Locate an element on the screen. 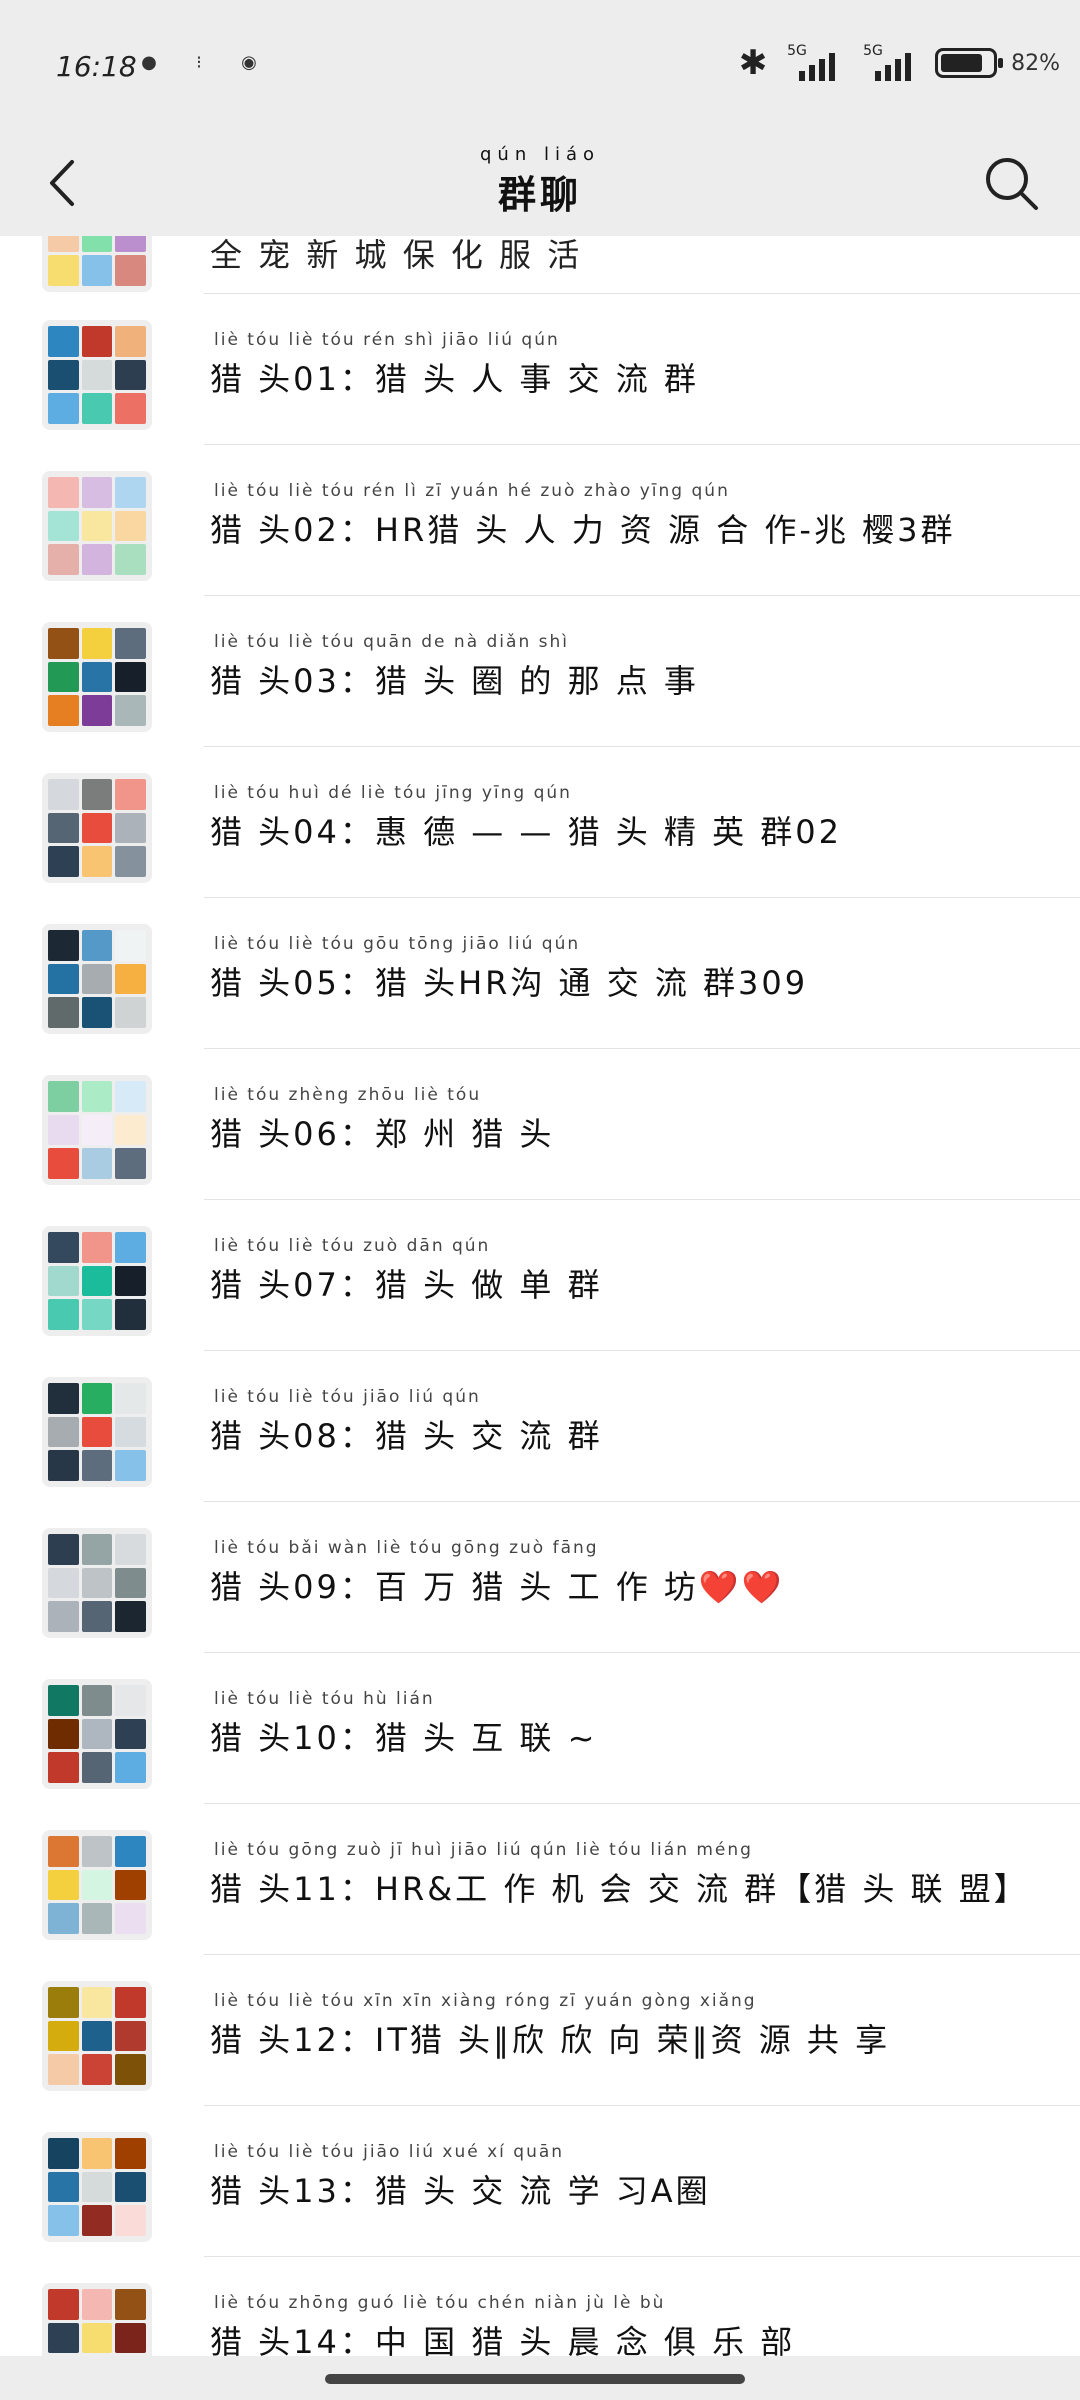  search-icon is located at coordinates (1011, 183).